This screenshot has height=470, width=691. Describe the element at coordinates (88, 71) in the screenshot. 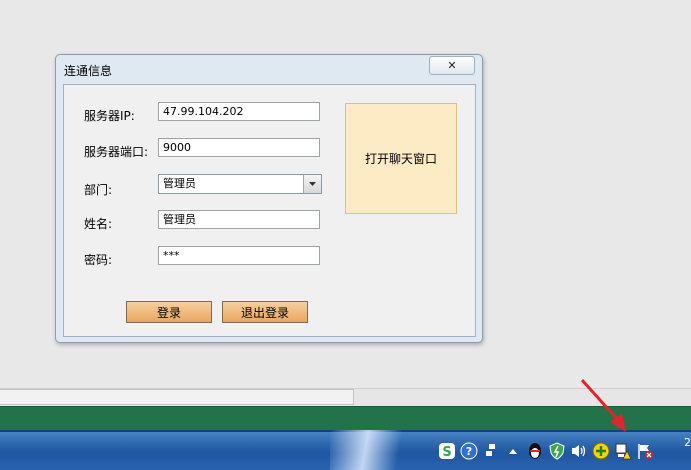

I see `dialog-title: 连通信息` at that location.